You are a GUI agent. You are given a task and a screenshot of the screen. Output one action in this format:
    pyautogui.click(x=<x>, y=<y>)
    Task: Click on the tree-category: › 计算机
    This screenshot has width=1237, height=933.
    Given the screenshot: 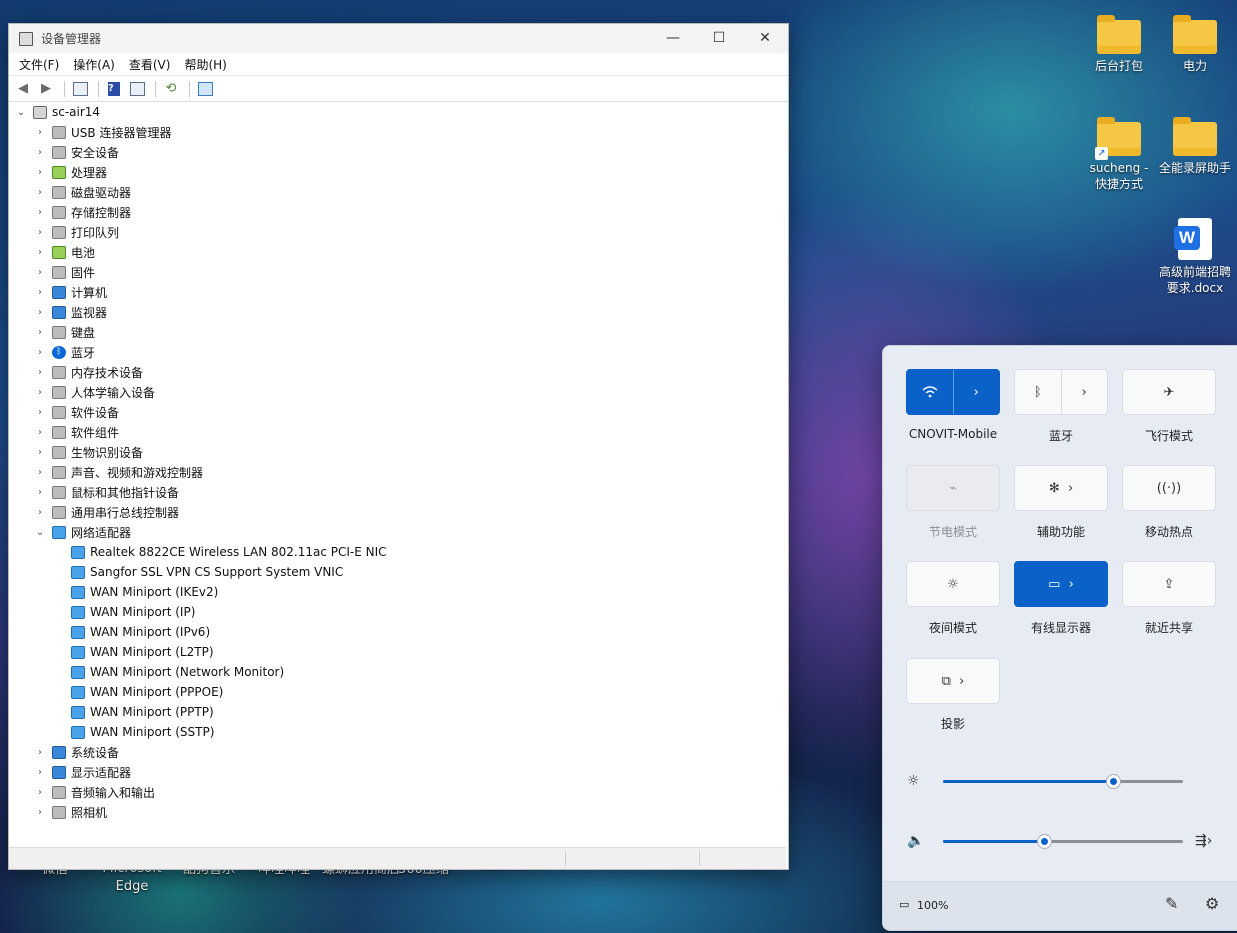 What is the action you would take?
    pyautogui.click(x=397, y=292)
    